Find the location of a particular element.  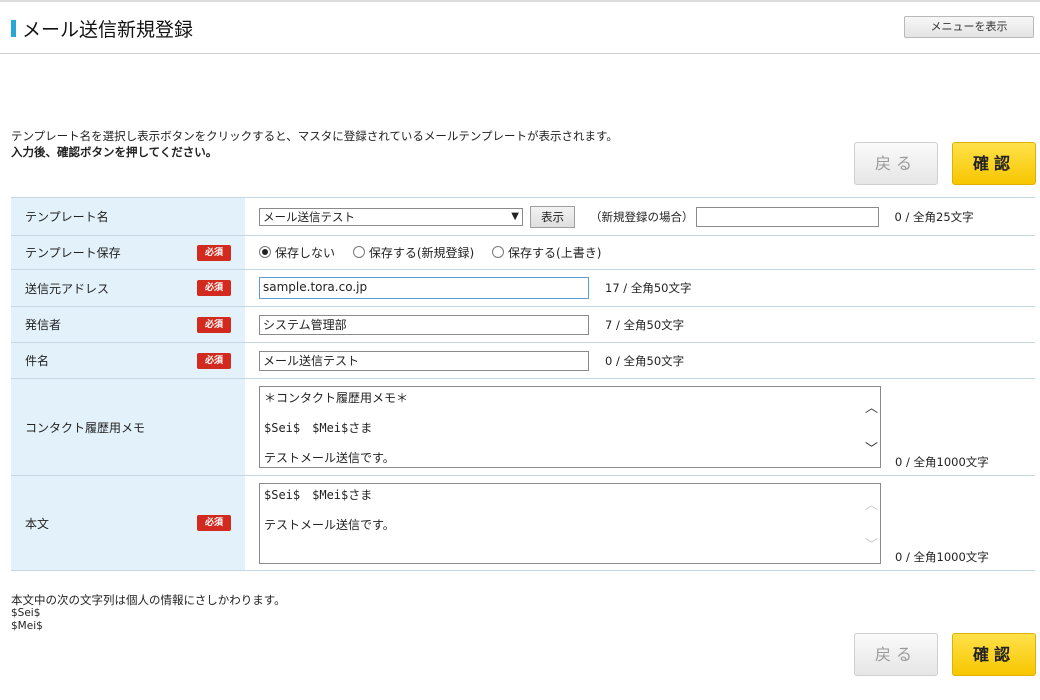

label-text: 発信者 is located at coordinates (43, 325).